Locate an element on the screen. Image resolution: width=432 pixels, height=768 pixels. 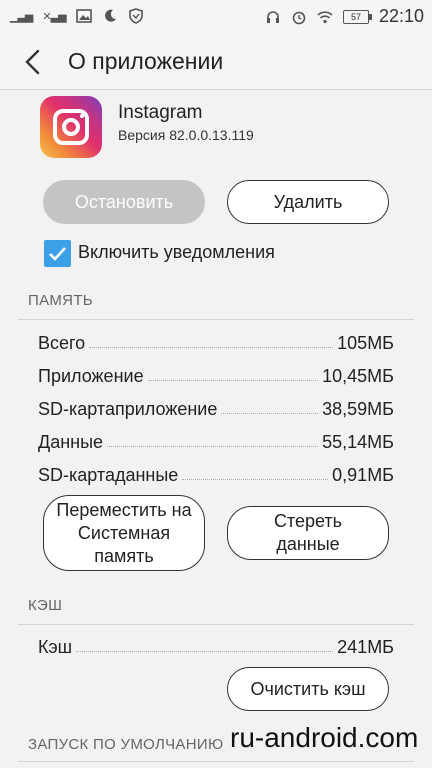
defaults-section-title: ЗАПУСК ПО УМОЛЧАНИЮ is located at coordinates (126, 744).